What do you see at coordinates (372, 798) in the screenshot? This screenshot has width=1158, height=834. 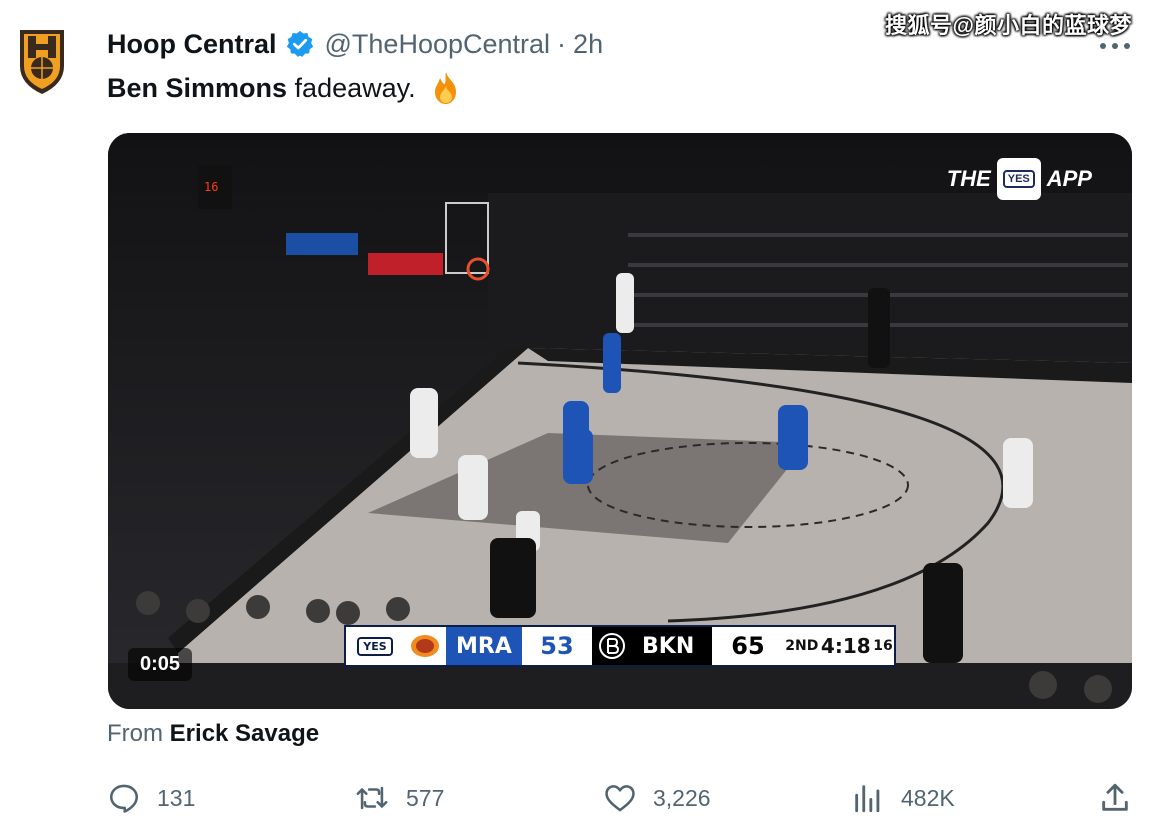 I see `retweet-icon` at bounding box center [372, 798].